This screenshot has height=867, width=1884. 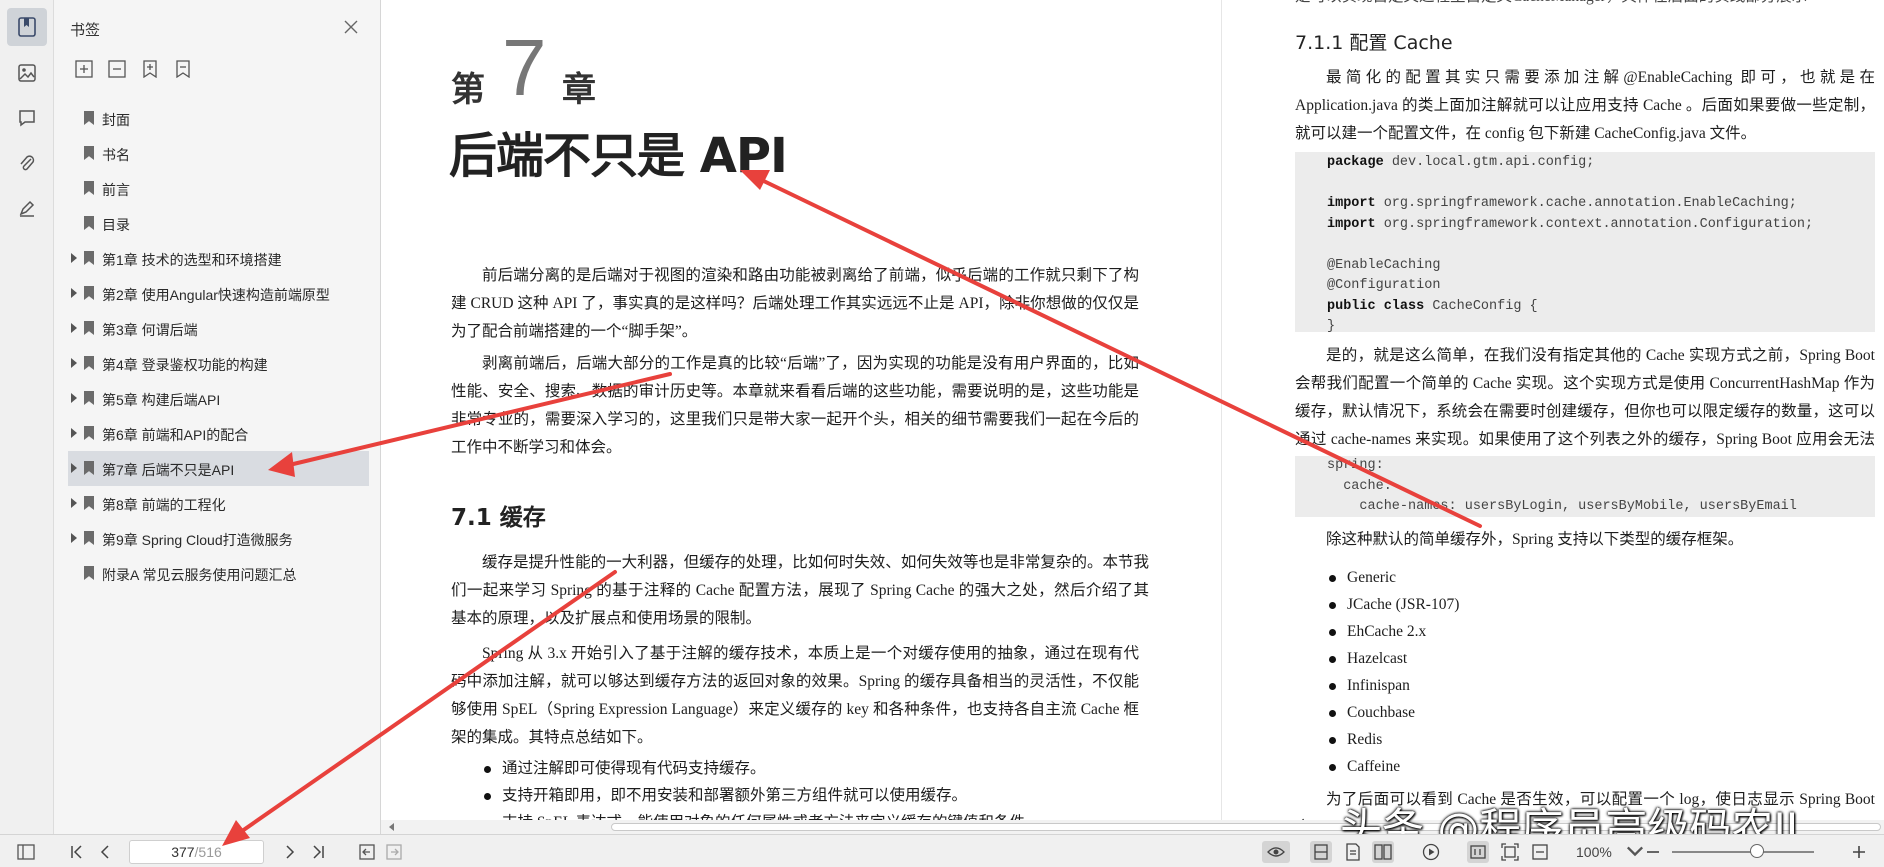 I want to click on bookmark-item: 封面, so click(x=217, y=118).